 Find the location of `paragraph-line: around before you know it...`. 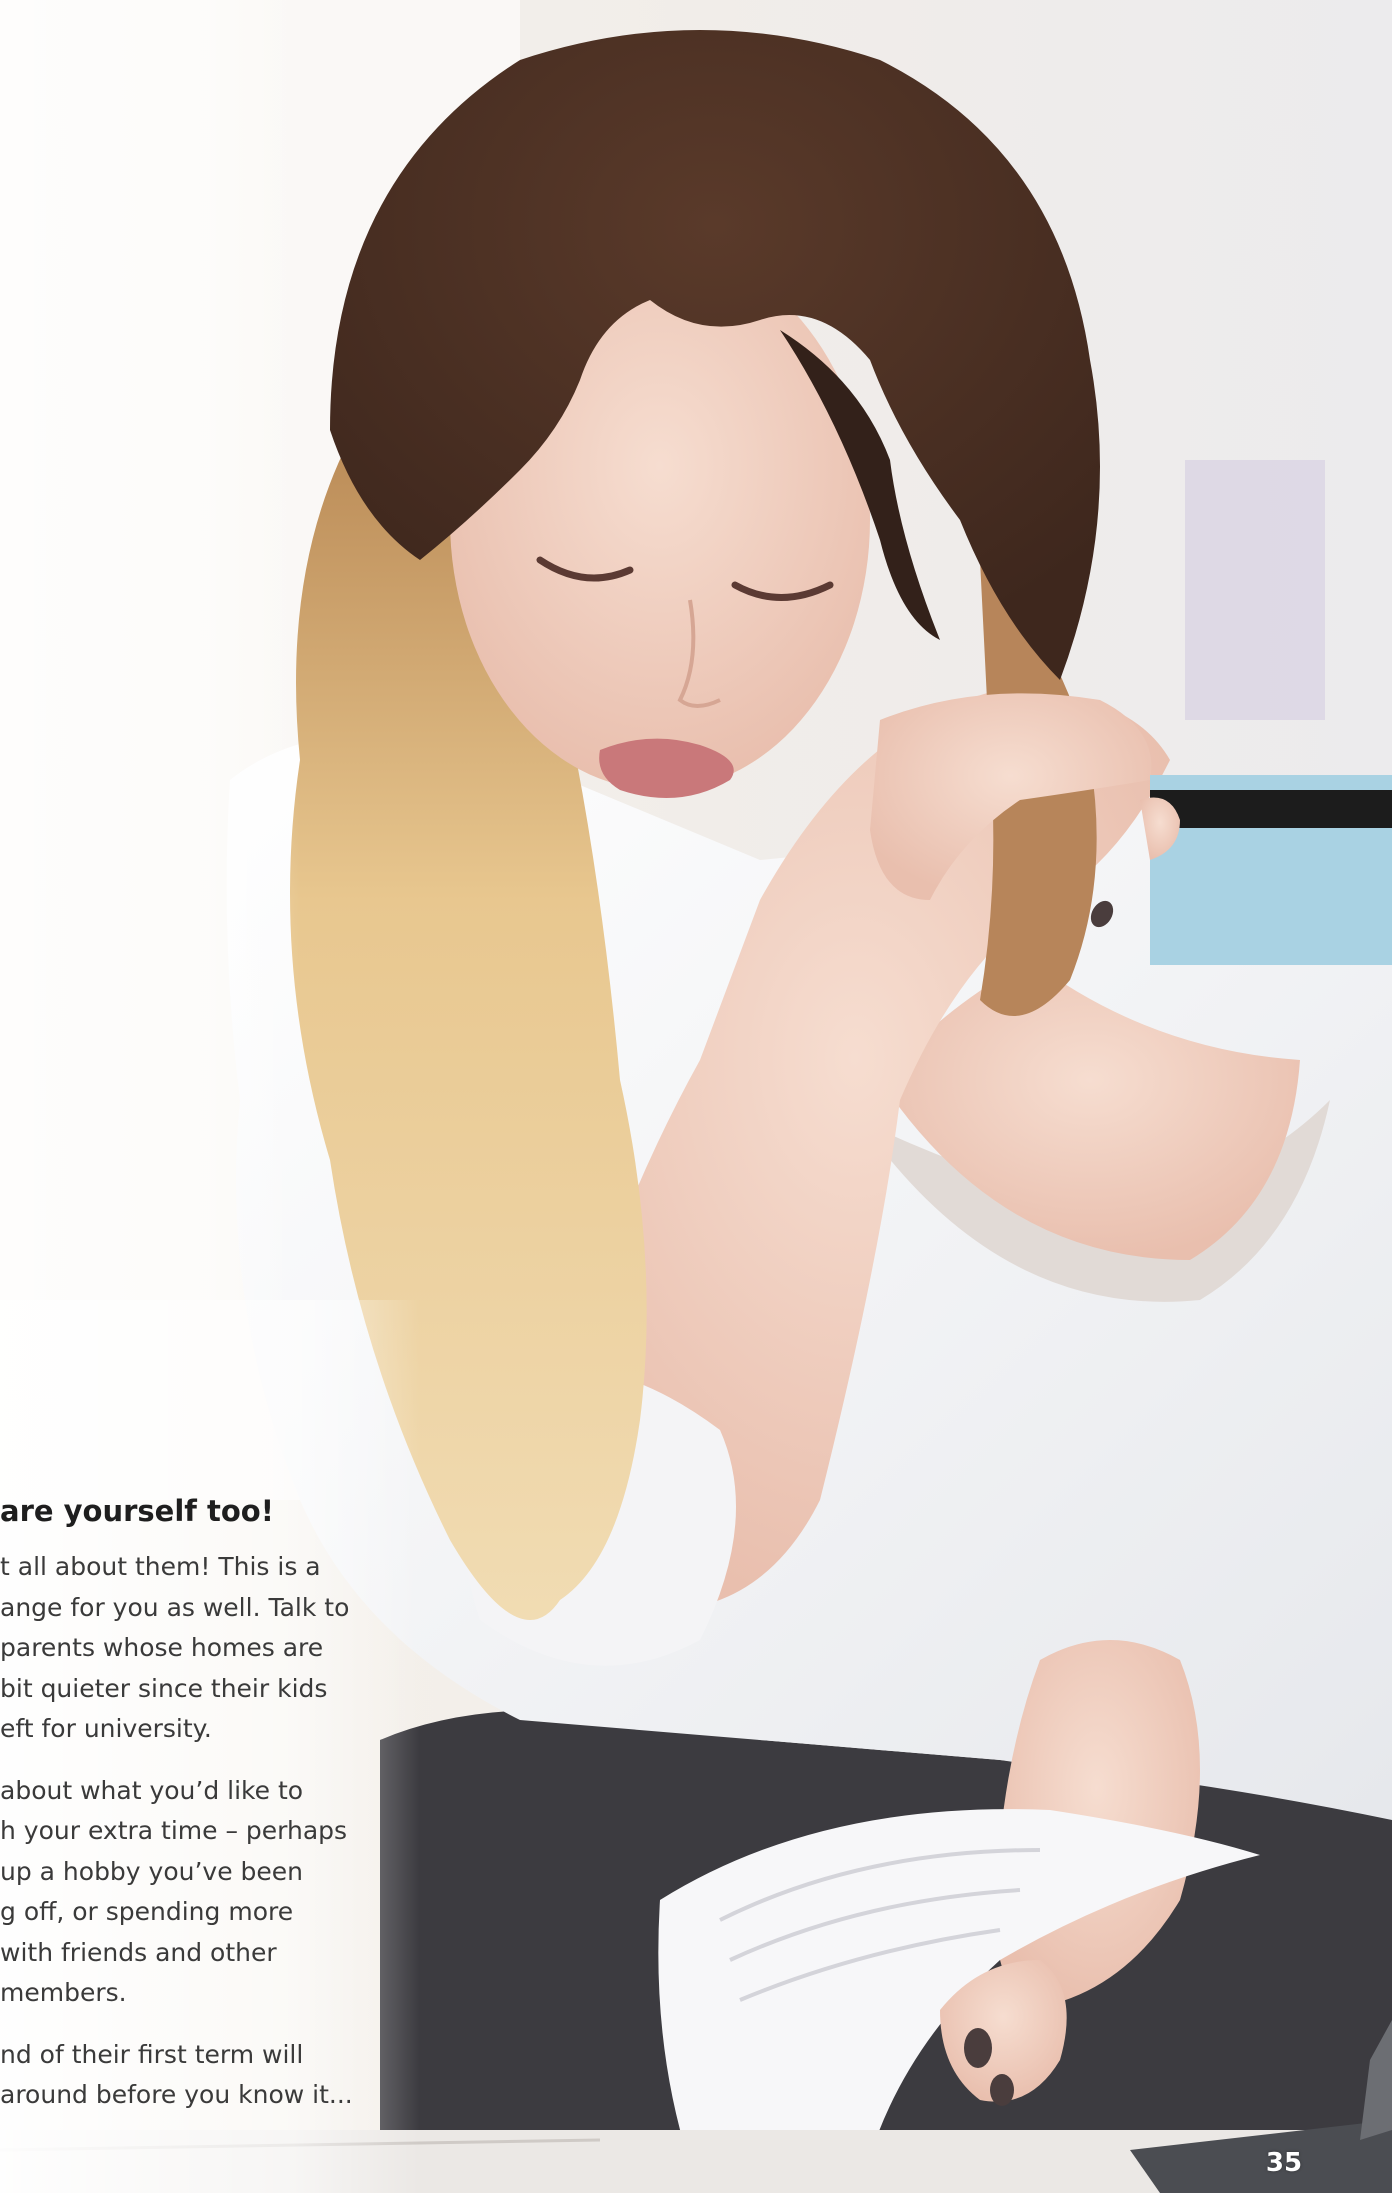

paragraph-line: around before you know it... is located at coordinates (176, 2094).